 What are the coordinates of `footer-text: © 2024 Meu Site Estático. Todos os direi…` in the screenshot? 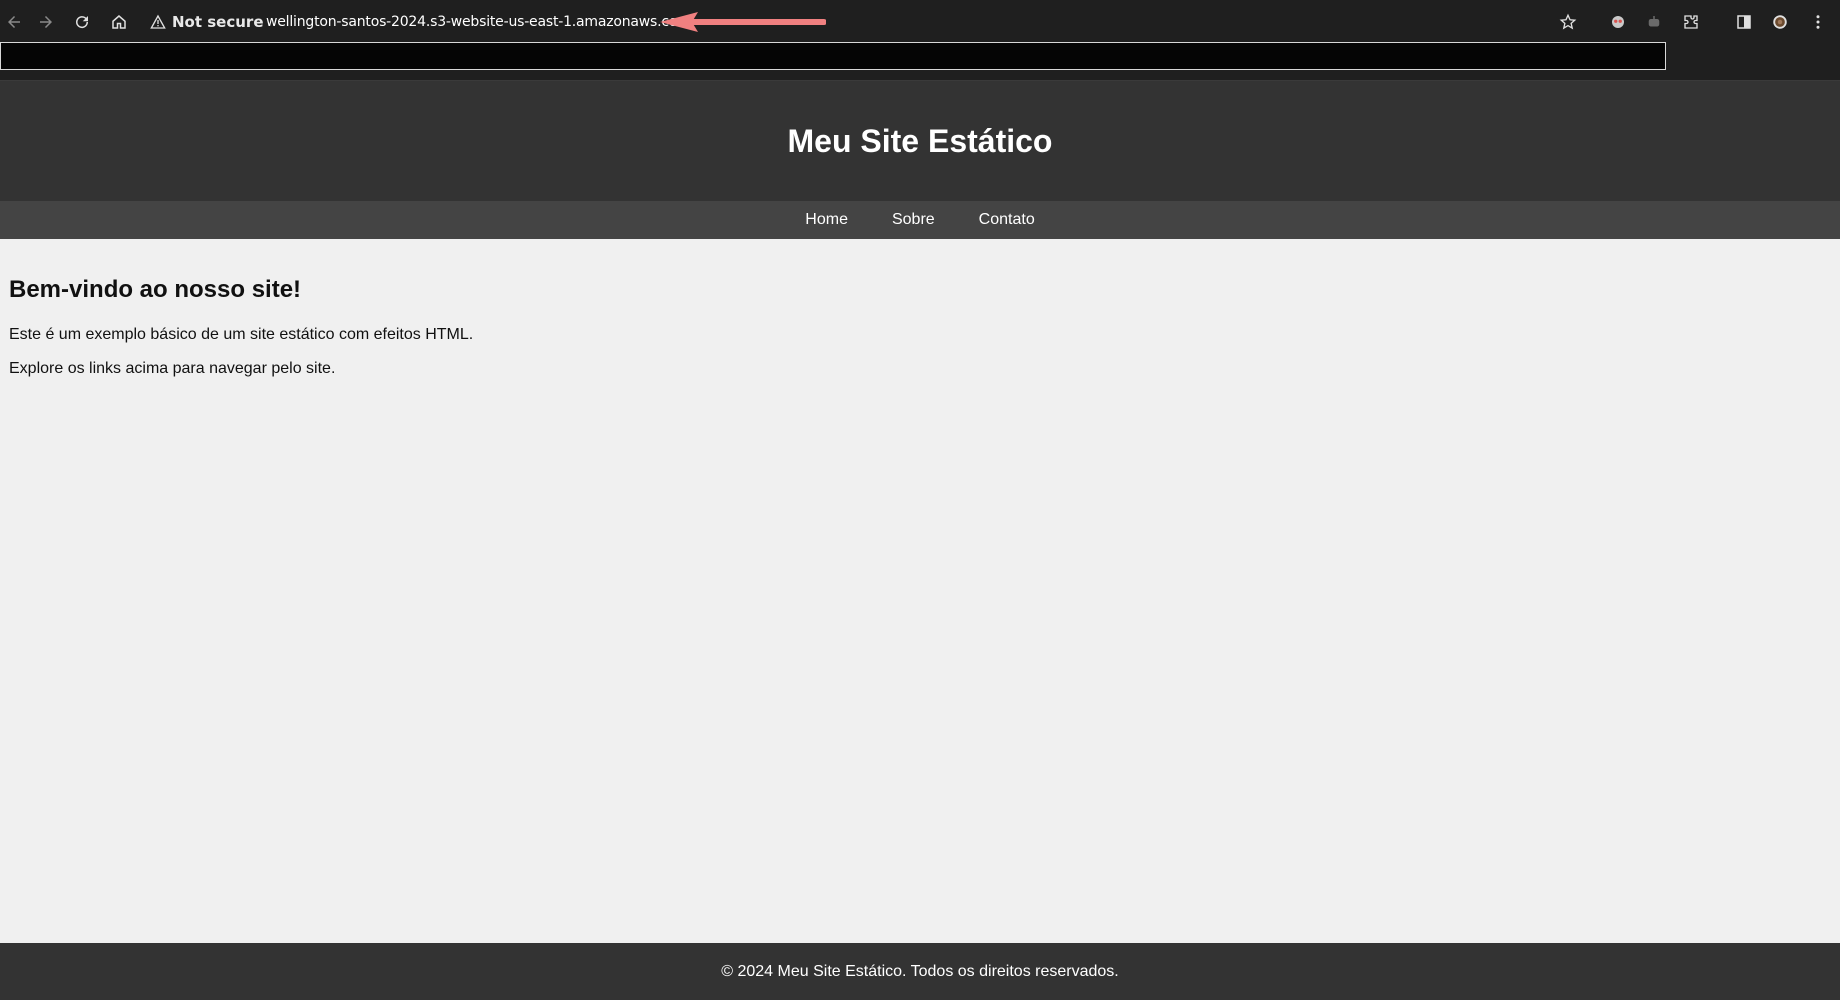 It's located at (920, 971).